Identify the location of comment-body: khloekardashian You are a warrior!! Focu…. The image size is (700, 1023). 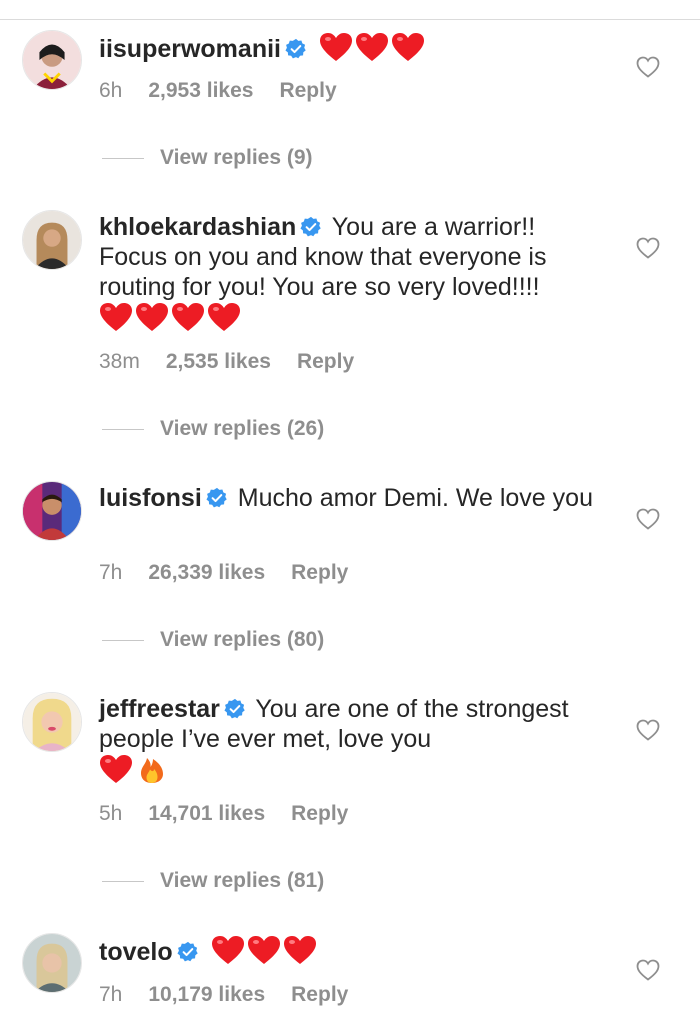
(349, 273).